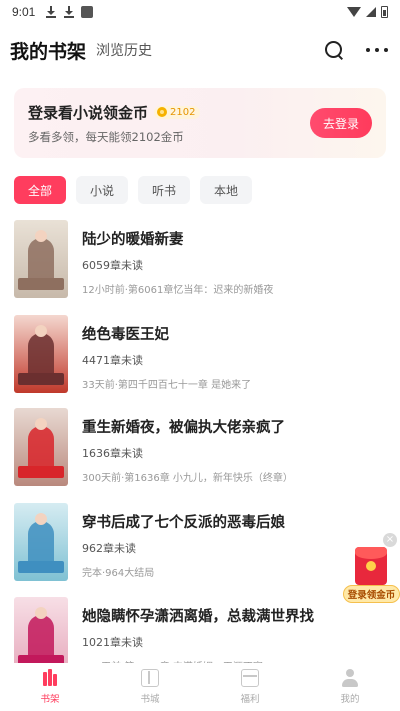  Describe the element at coordinates (169, 123) in the screenshot. I see `banner-text: 登录看小说领金币 2102 多看多领，每天能领2102金币` at that location.